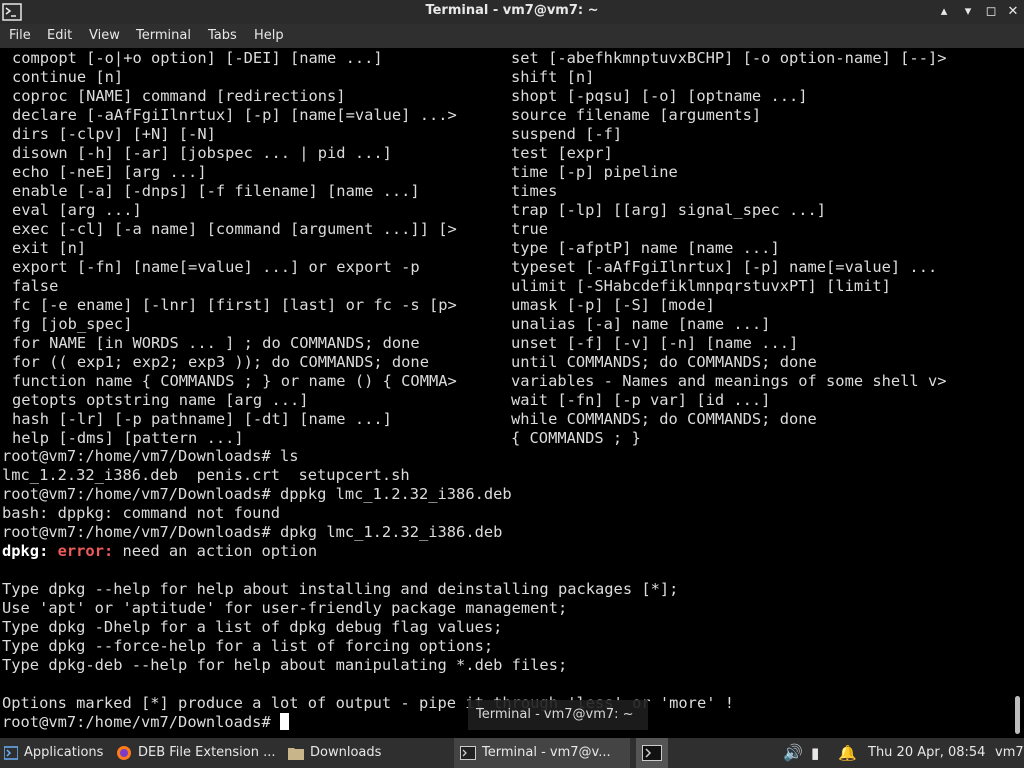  What do you see at coordinates (530, 229) in the screenshot?
I see `help-entry-right: true` at bounding box center [530, 229].